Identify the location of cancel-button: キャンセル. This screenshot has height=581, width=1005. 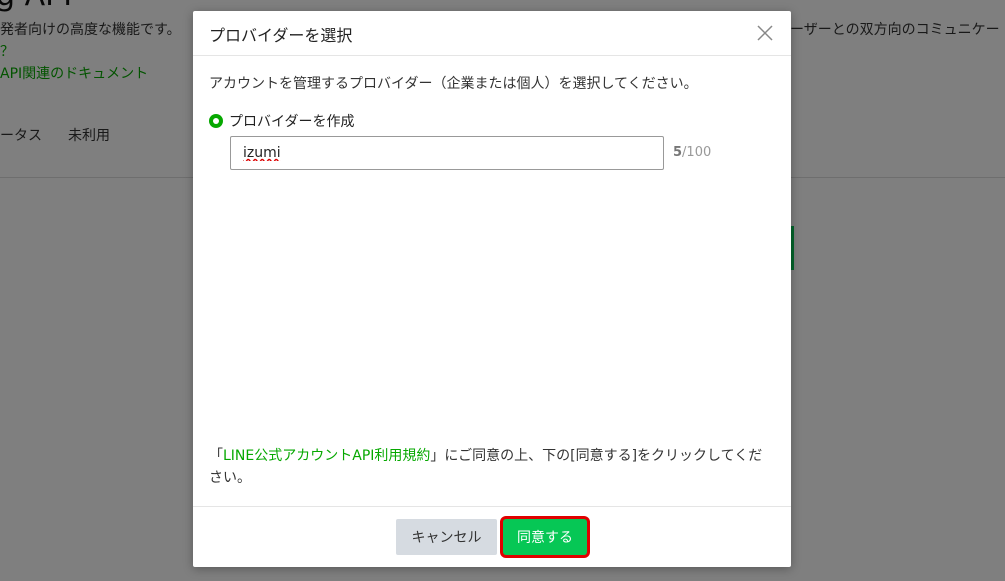
(446, 537).